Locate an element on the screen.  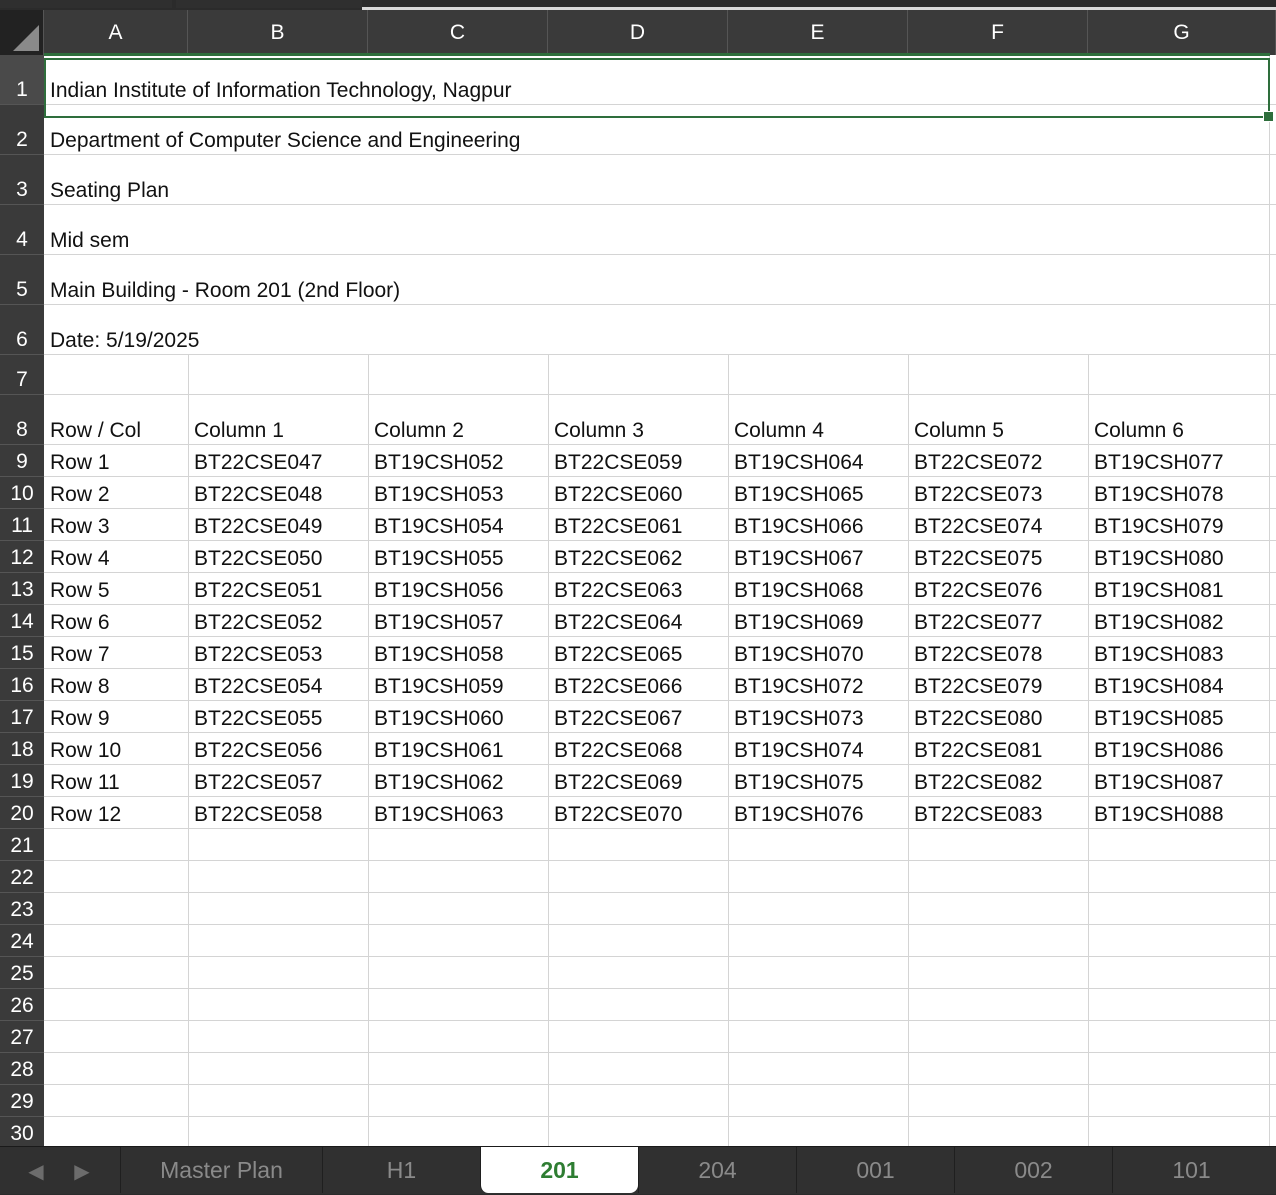
seat-cell: BT22CSE058 is located at coordinates (278, 815).